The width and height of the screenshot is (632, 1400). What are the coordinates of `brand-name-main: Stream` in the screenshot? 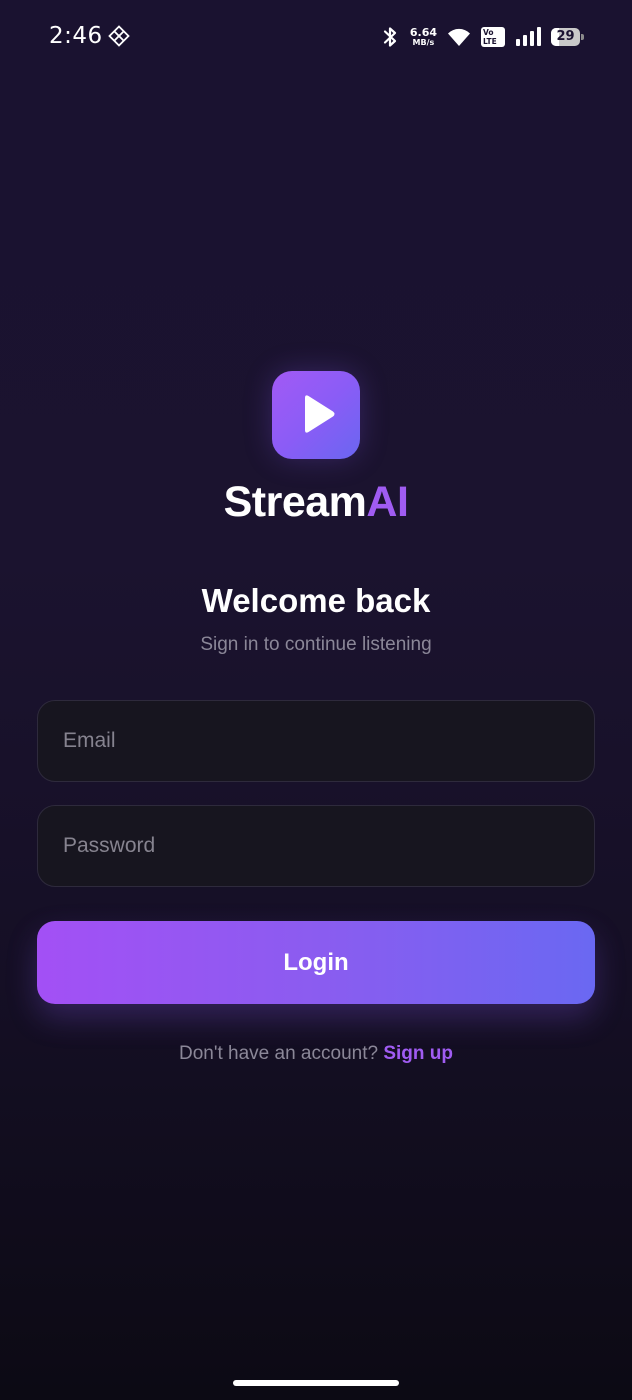 It's located at (295, 502).